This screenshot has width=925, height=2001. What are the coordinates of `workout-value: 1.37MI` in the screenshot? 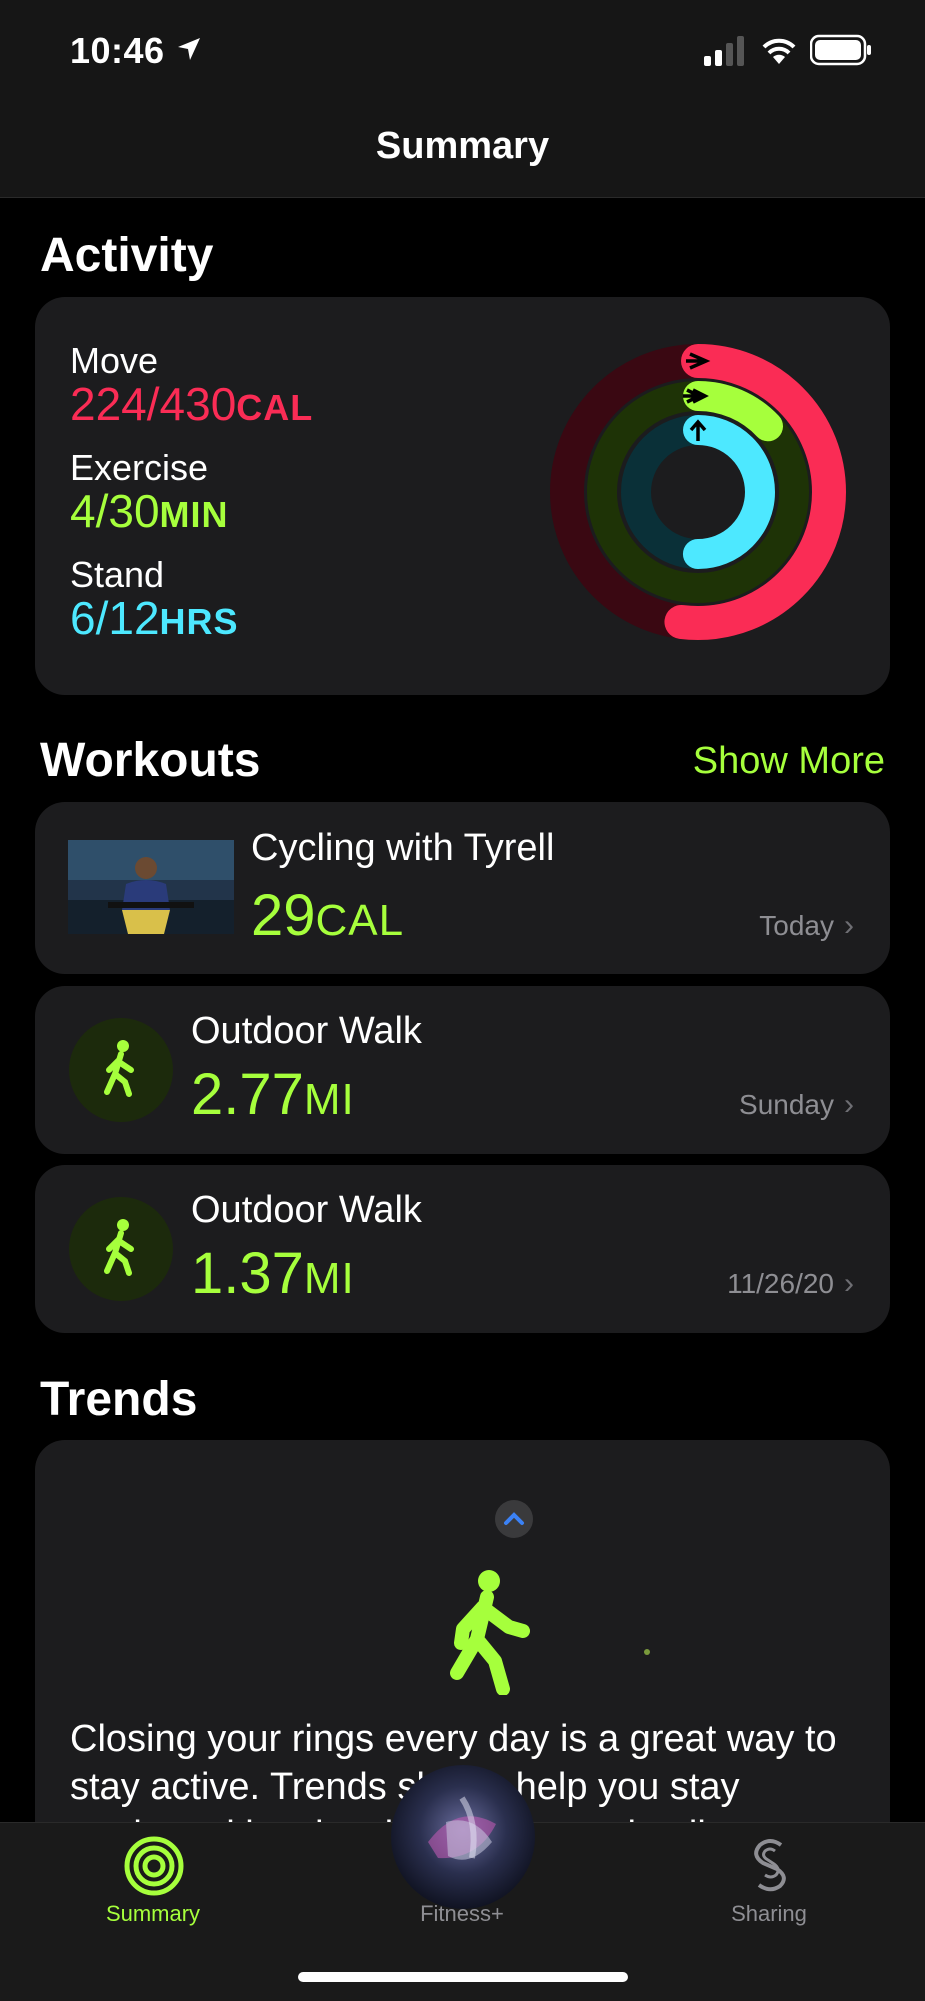 It's located at (273, 1273).